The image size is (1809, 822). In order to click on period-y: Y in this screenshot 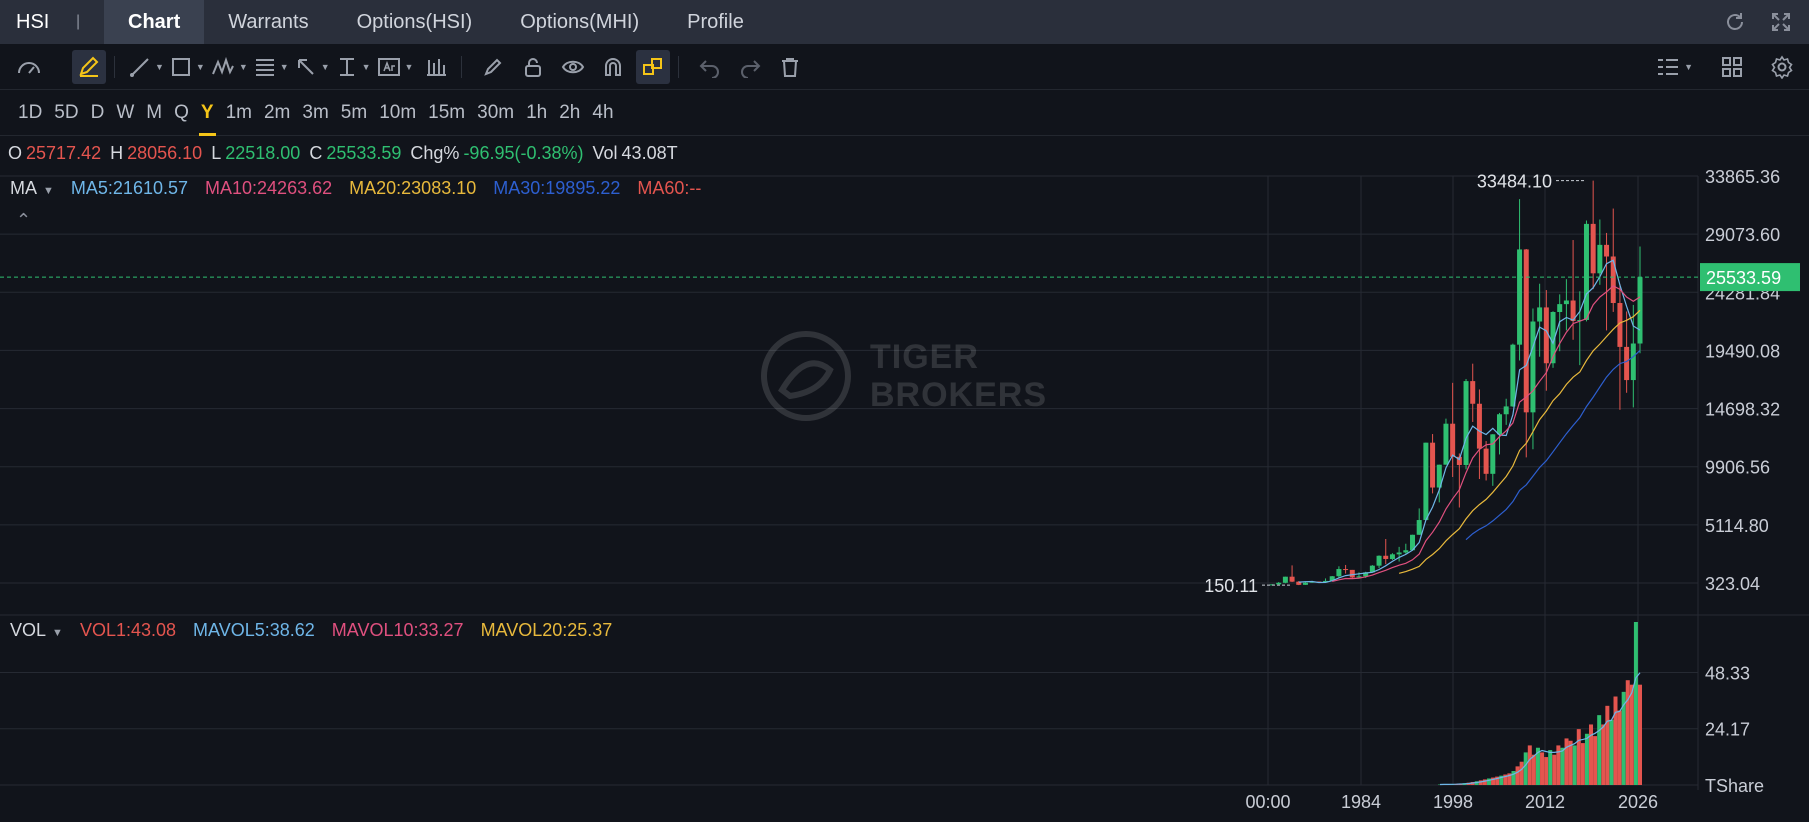, I will do `click(207, 113)`.